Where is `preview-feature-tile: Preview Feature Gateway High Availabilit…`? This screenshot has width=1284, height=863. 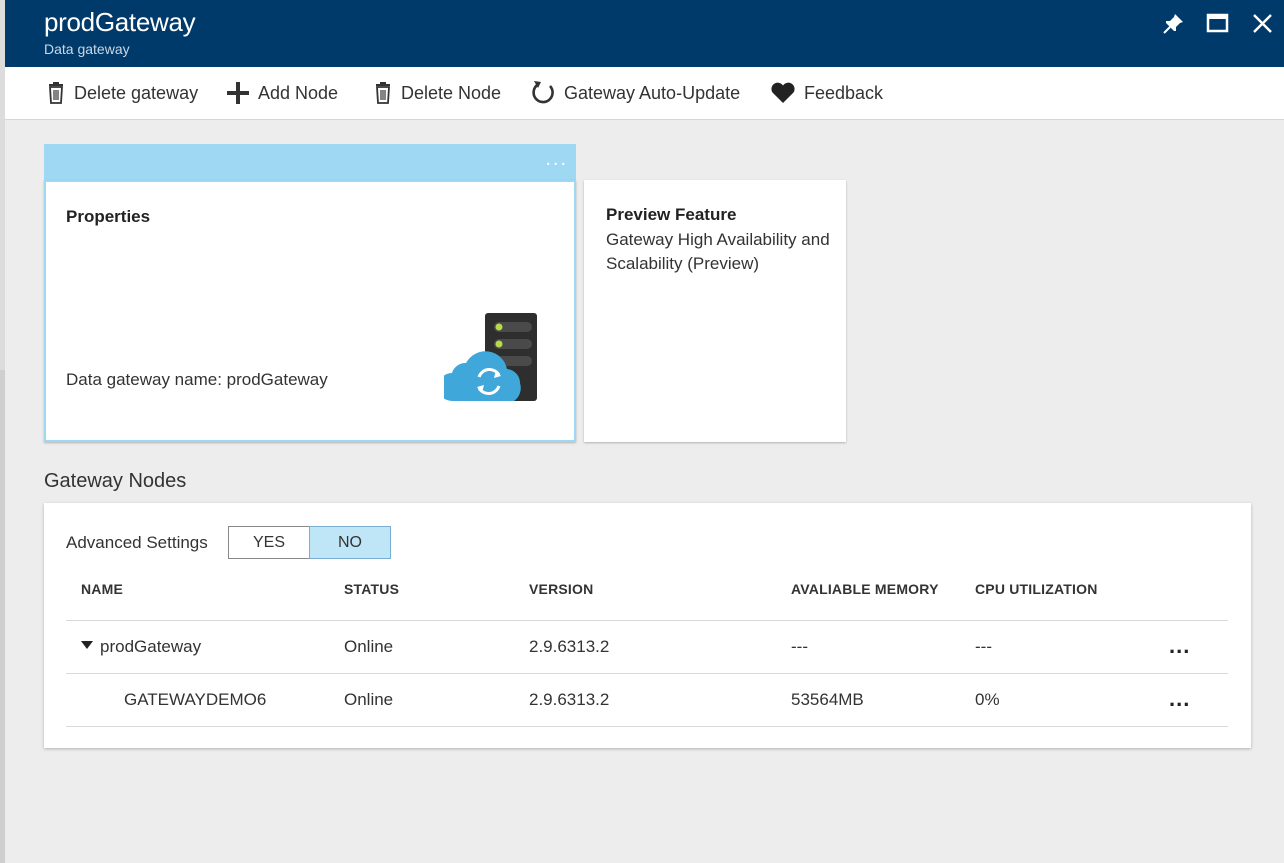 preview-feature-tile: Preview Feature Gateway High Availabilit… is located at coordinates (715, 311).